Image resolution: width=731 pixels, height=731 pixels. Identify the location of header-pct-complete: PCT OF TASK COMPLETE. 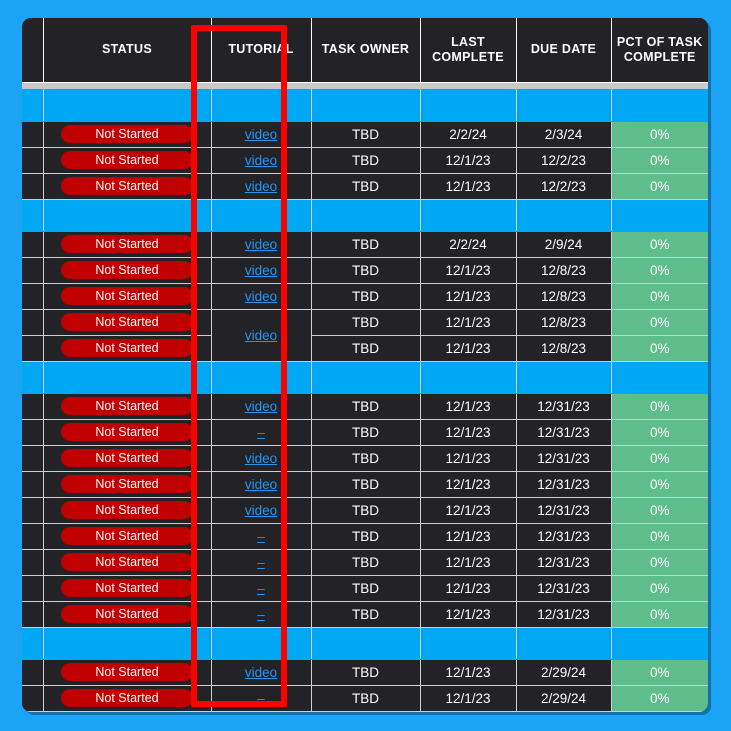
(659, 50).